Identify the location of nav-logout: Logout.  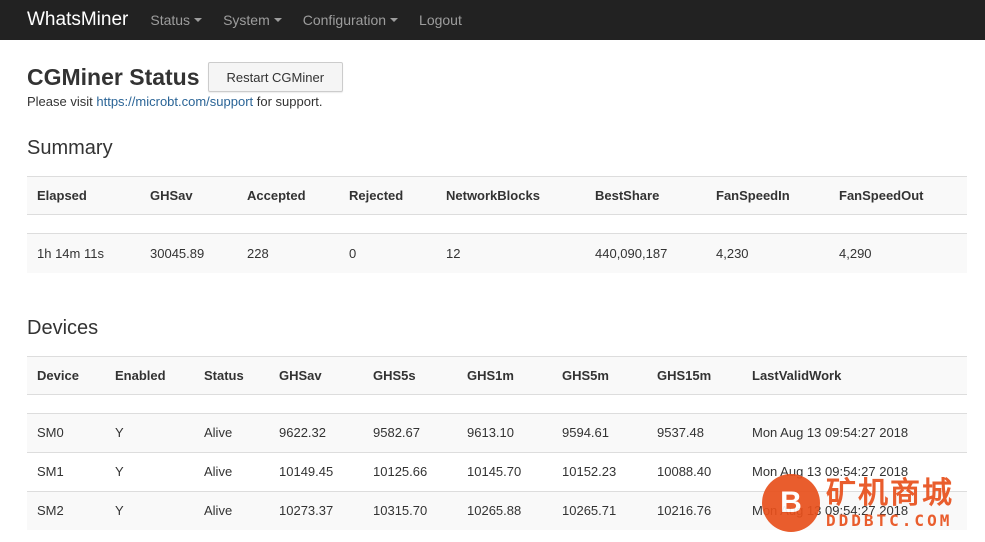
(440, 20).